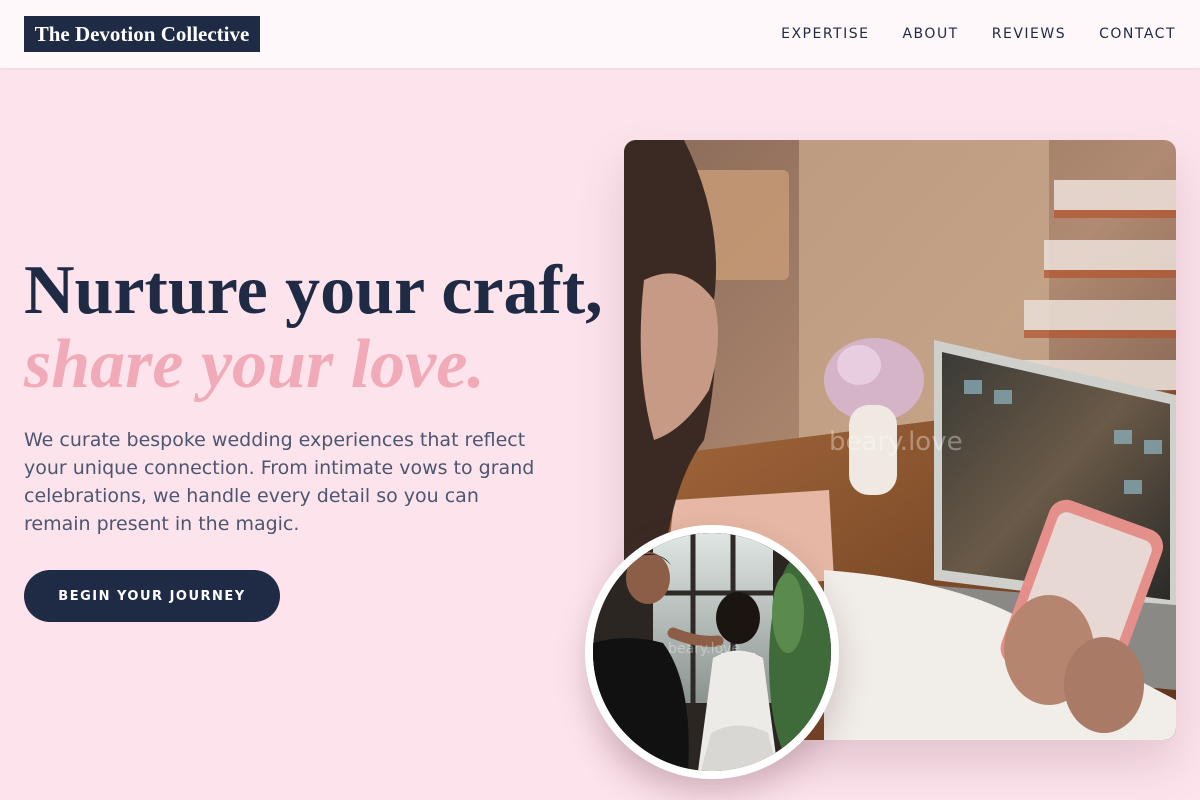 This screenshot has height=800, width=1200. What do you see at coordinates (313, 290) in the screenshot?
I see `hero-title-line1: Nurture your craft,` at bounding box center [313, 290].